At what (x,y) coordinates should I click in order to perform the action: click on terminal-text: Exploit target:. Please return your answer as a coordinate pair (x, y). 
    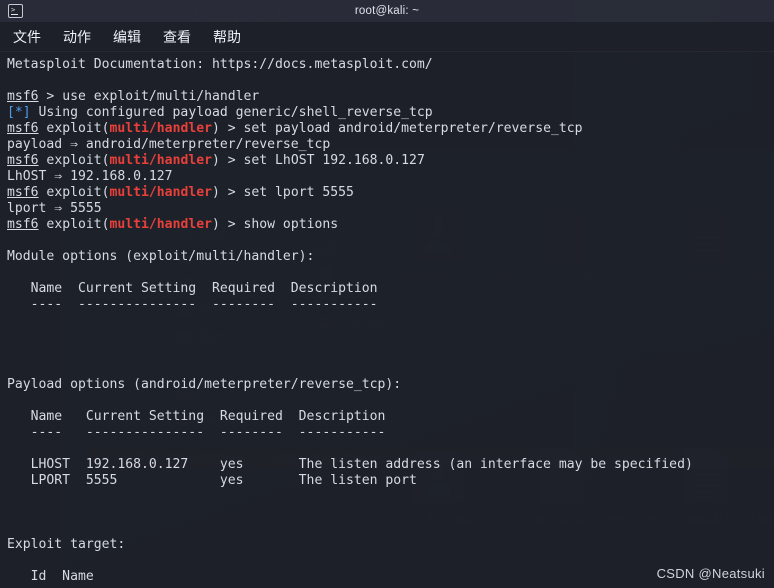
    Looking at the image, I should click on (66, 544).